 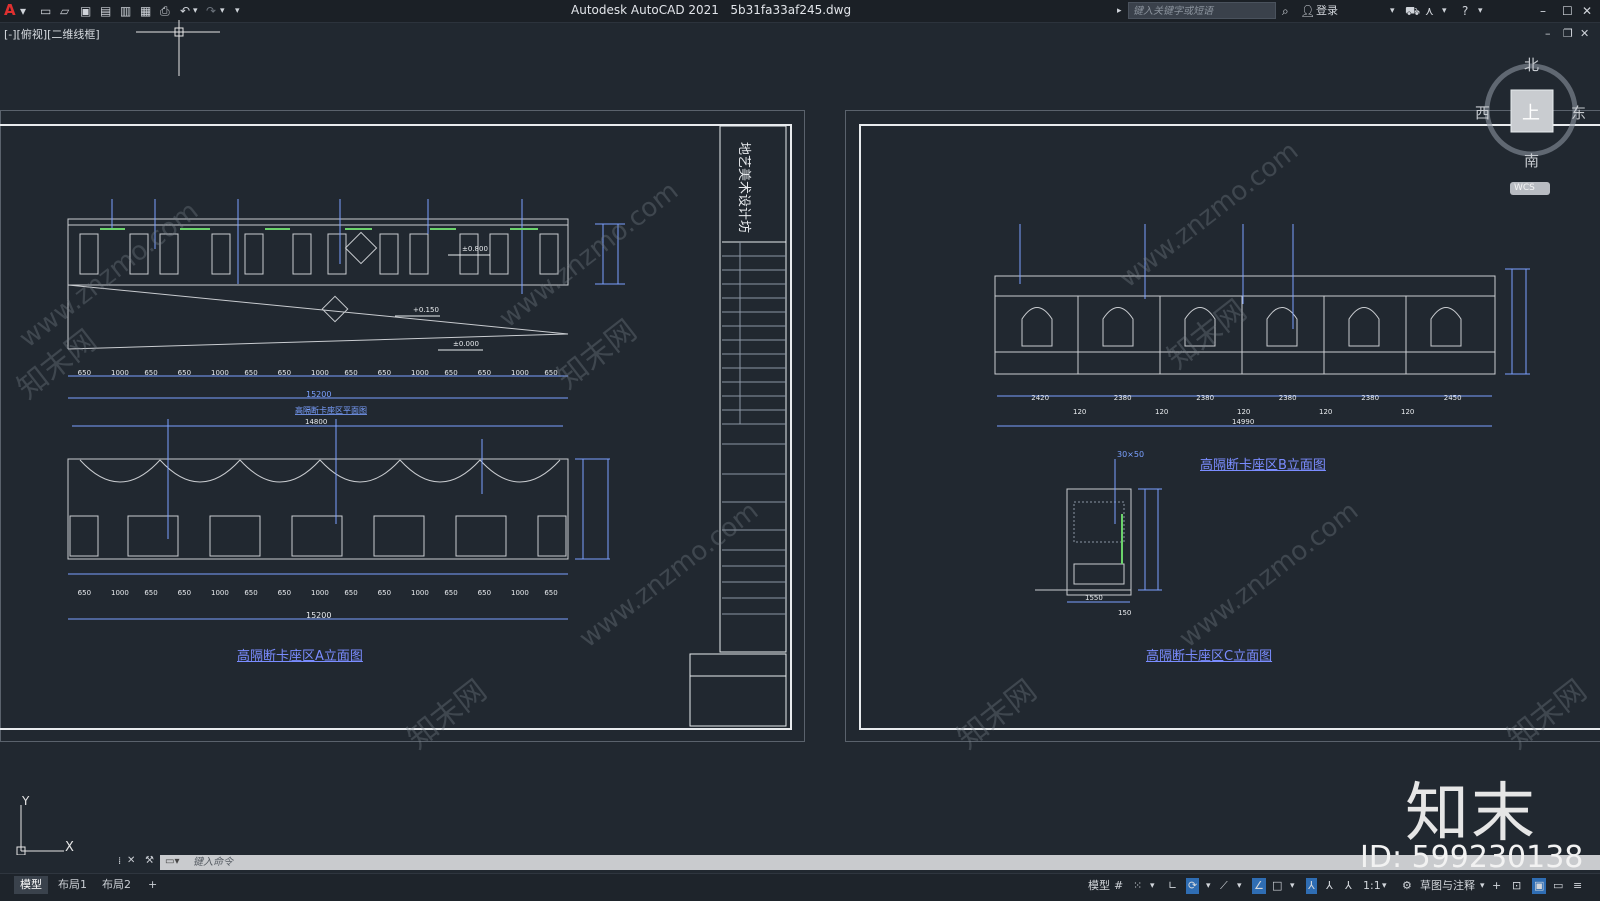 I want to click on clean-screen-icon: ▭, so click(x=1558, y=886).